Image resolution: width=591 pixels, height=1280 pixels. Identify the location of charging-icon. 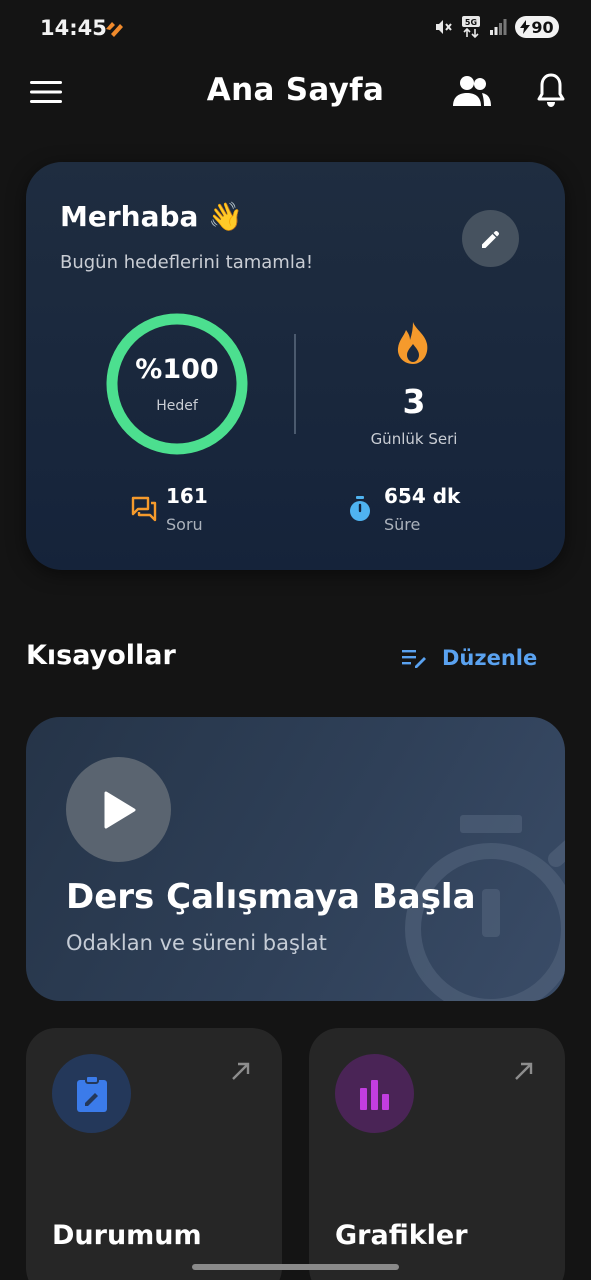
(525, 27).